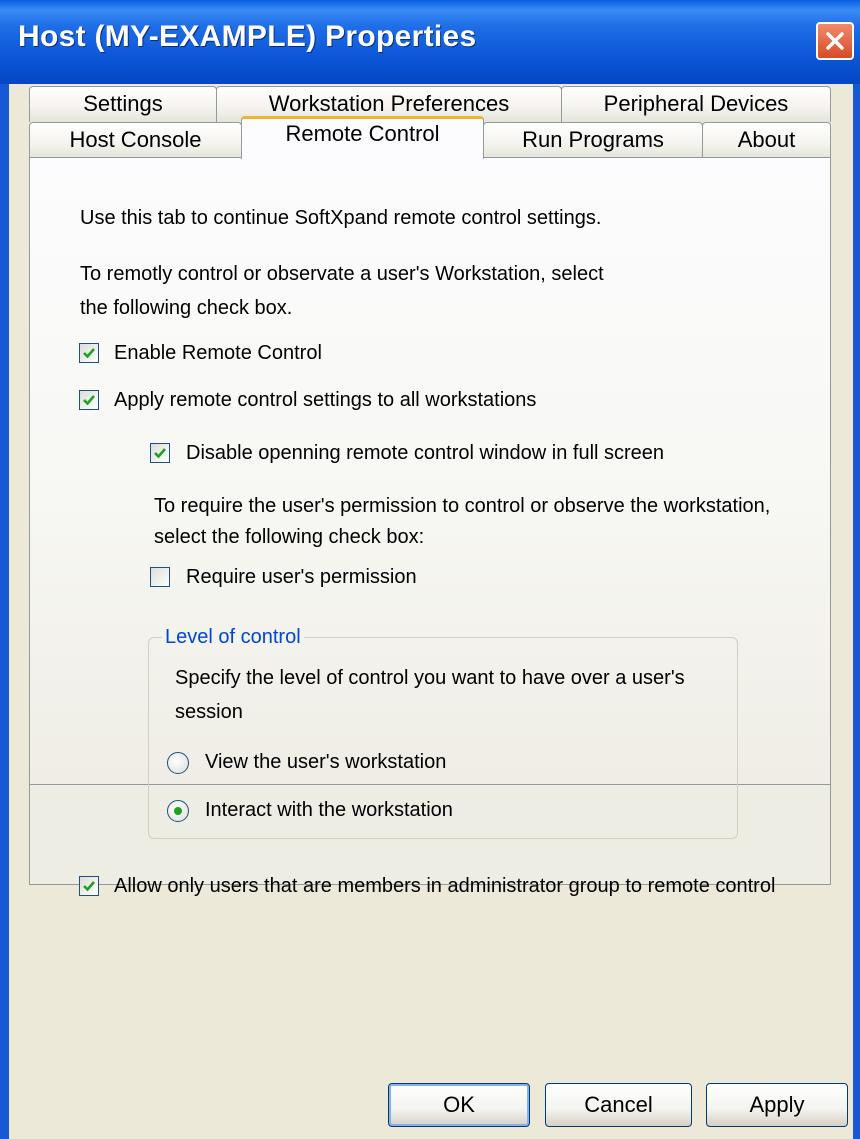 This screenshot has width=860, height=1139. I want to click on admin-only-checkbox, so click(89, 886).